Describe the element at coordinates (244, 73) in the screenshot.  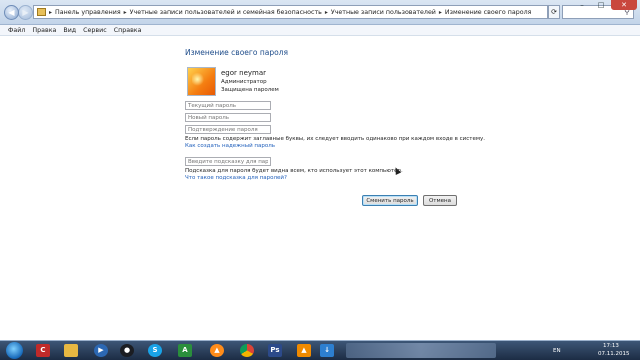
I see `user-name: egor neymar` at that location.